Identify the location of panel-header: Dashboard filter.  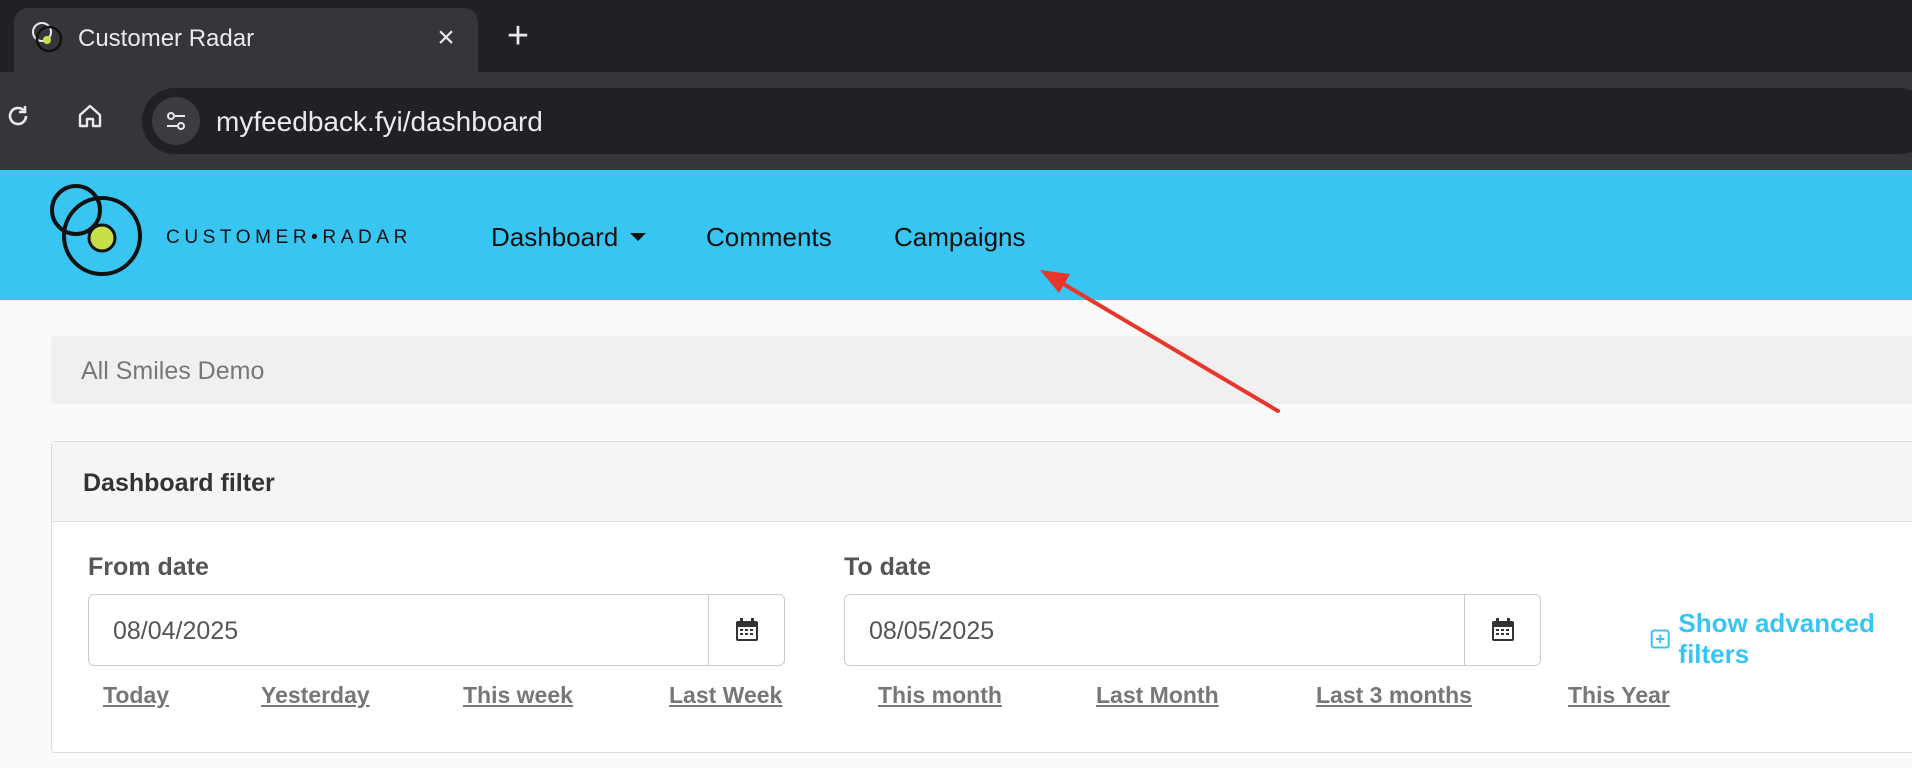
(982, 482).